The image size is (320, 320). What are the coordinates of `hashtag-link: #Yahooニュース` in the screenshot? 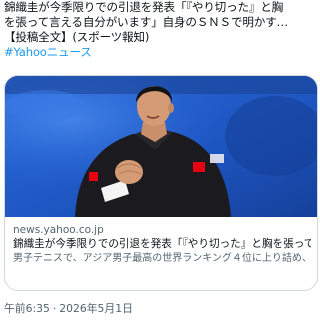 It's located at (48, 52).